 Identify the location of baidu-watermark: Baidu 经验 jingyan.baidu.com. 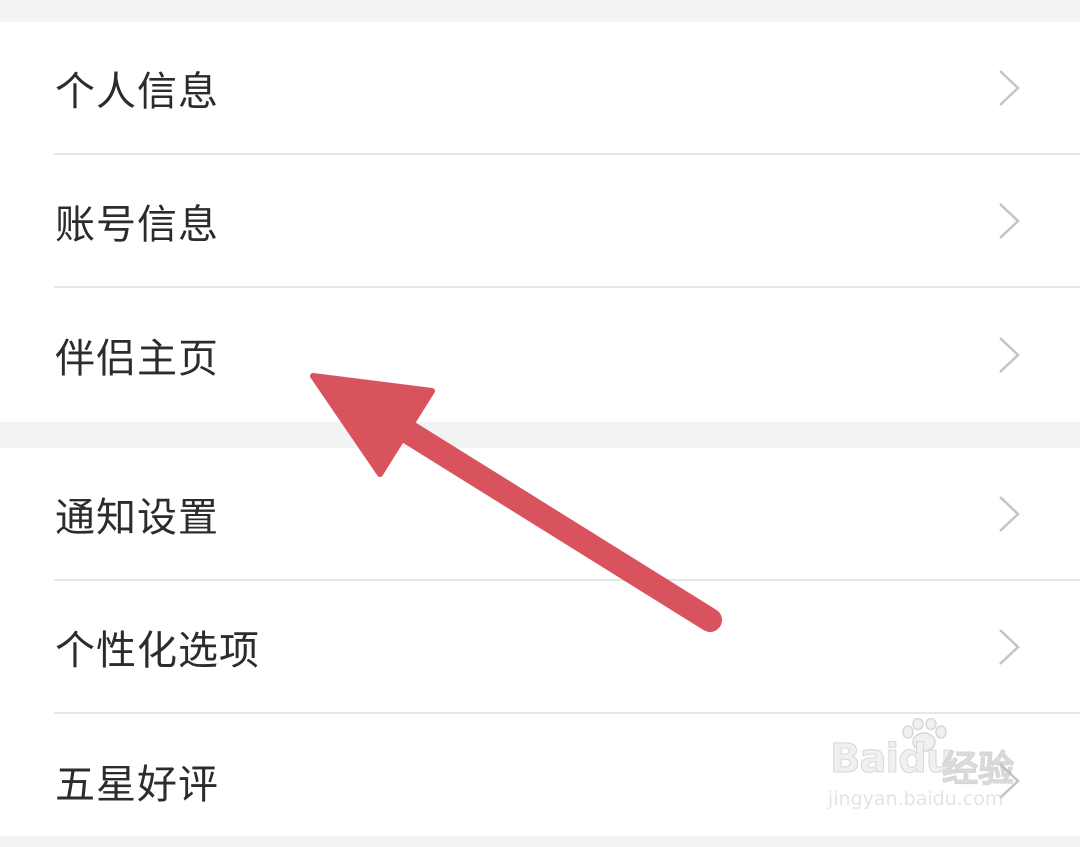
(926, 768).